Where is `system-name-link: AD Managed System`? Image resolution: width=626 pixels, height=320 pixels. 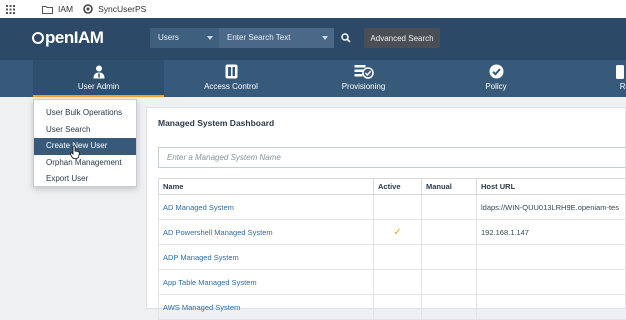
system-name-link: AD Managed System is located at coordinates (266, 207).